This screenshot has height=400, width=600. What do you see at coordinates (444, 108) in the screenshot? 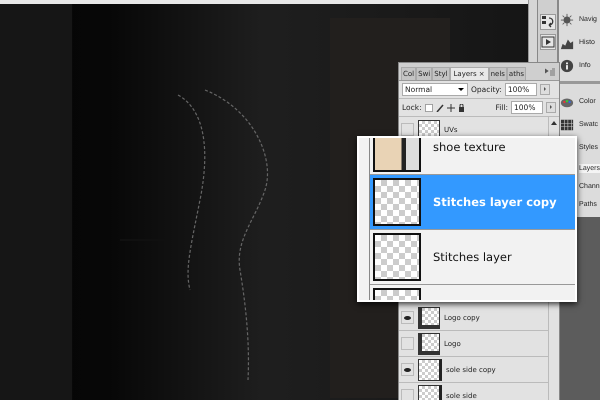
I see `lock-icons-drawing` at bounding box center [444, 108].